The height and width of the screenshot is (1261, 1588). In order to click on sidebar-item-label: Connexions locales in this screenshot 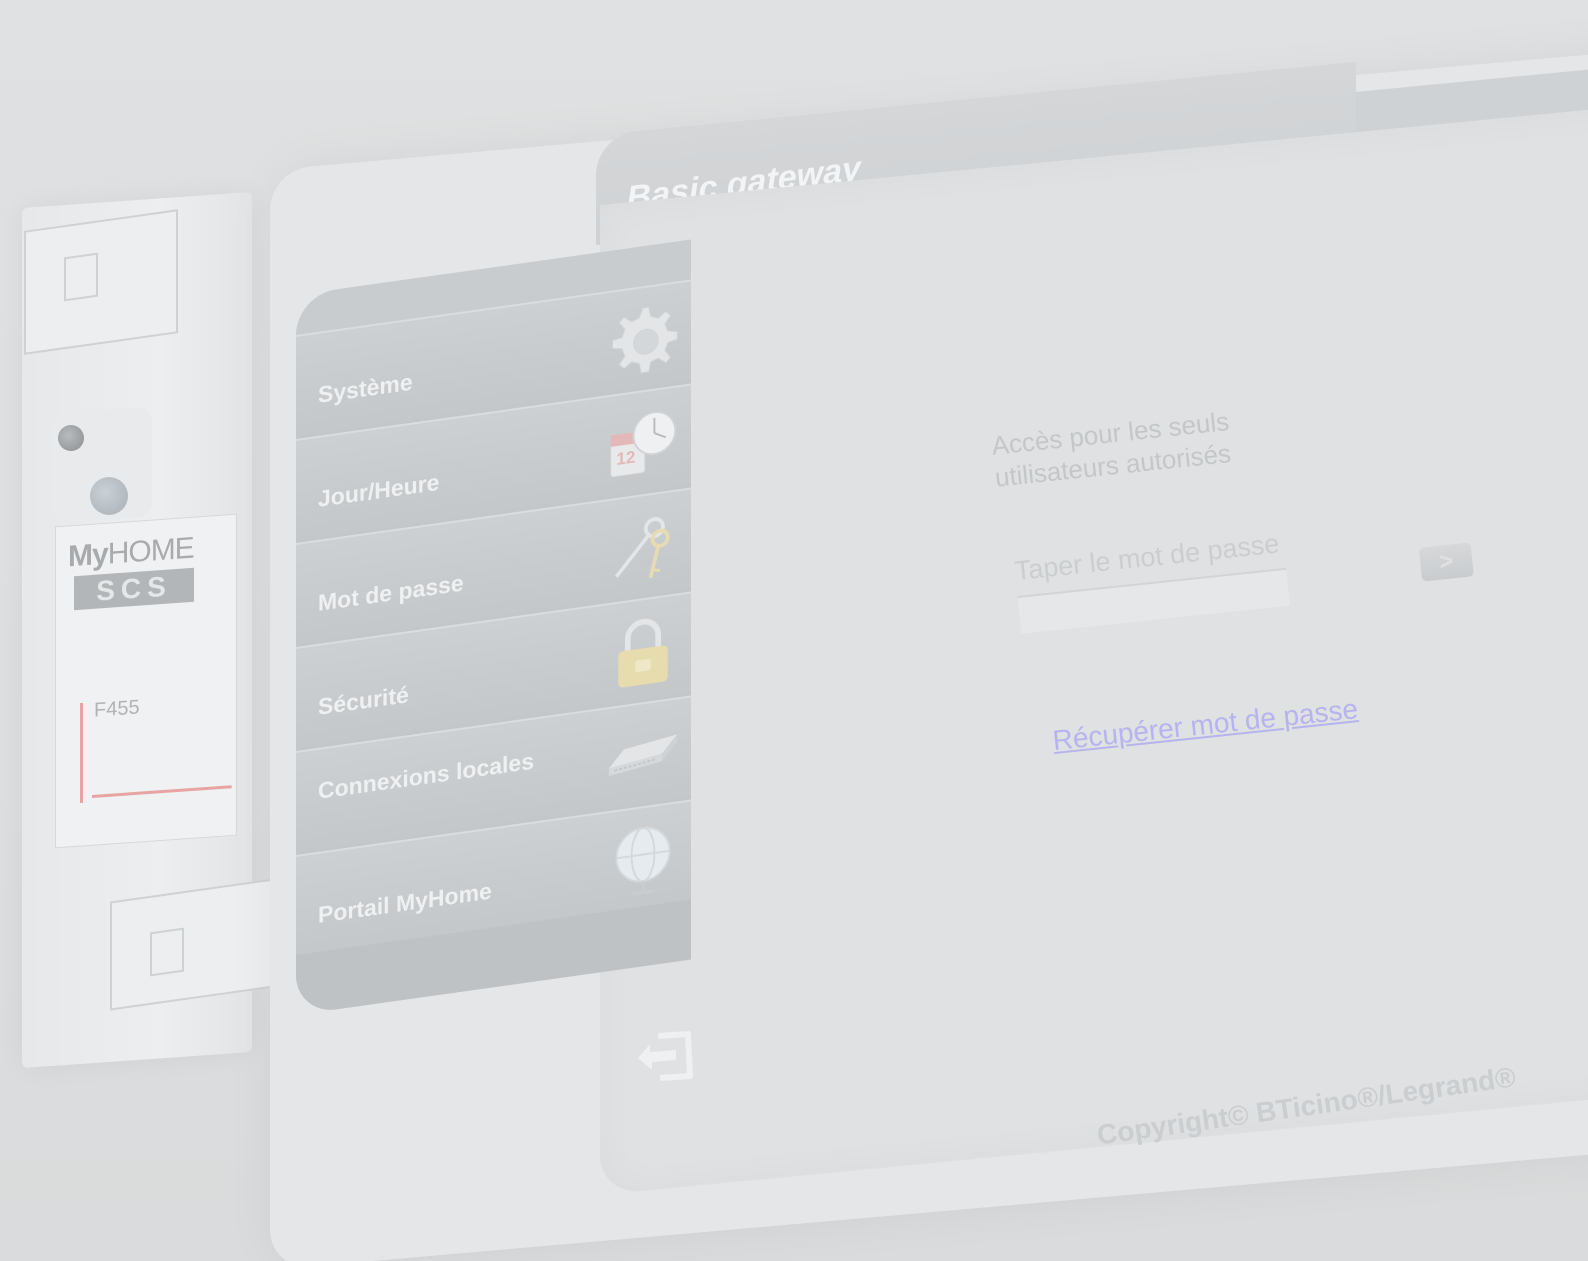, I will do `click(426, 775)`.